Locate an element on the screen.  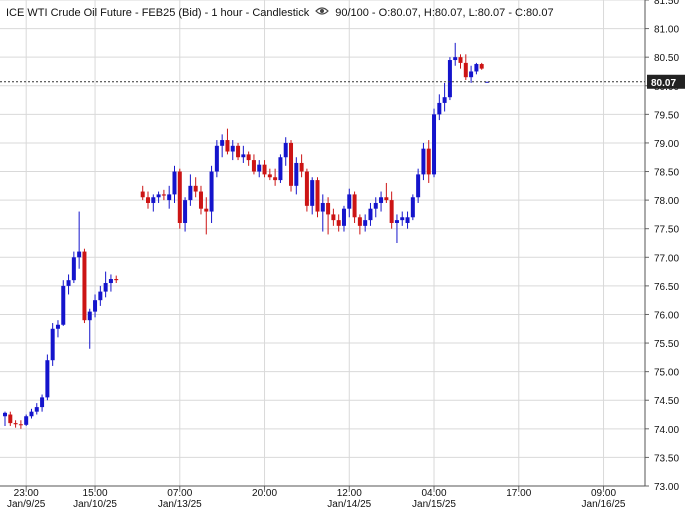
x-tick-date-label: Jan/9/25 is located at coordinates (26, 504).